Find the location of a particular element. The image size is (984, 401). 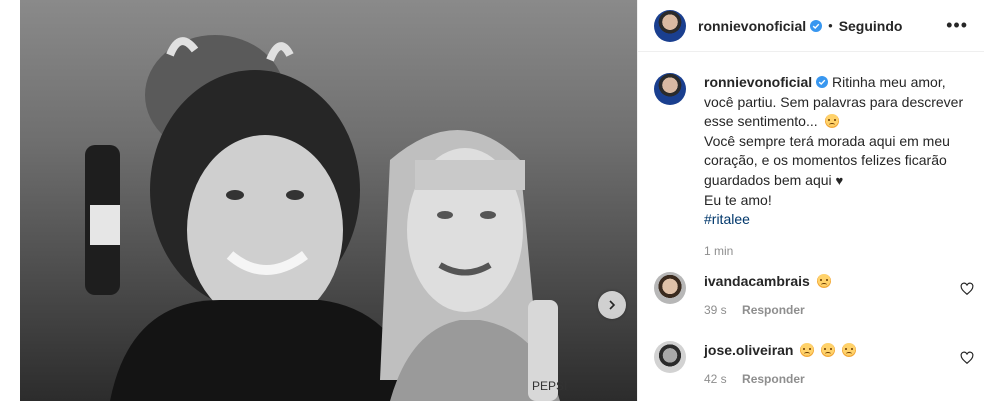

caption-timestamp: 1 min is located at coordinates (719, 250).